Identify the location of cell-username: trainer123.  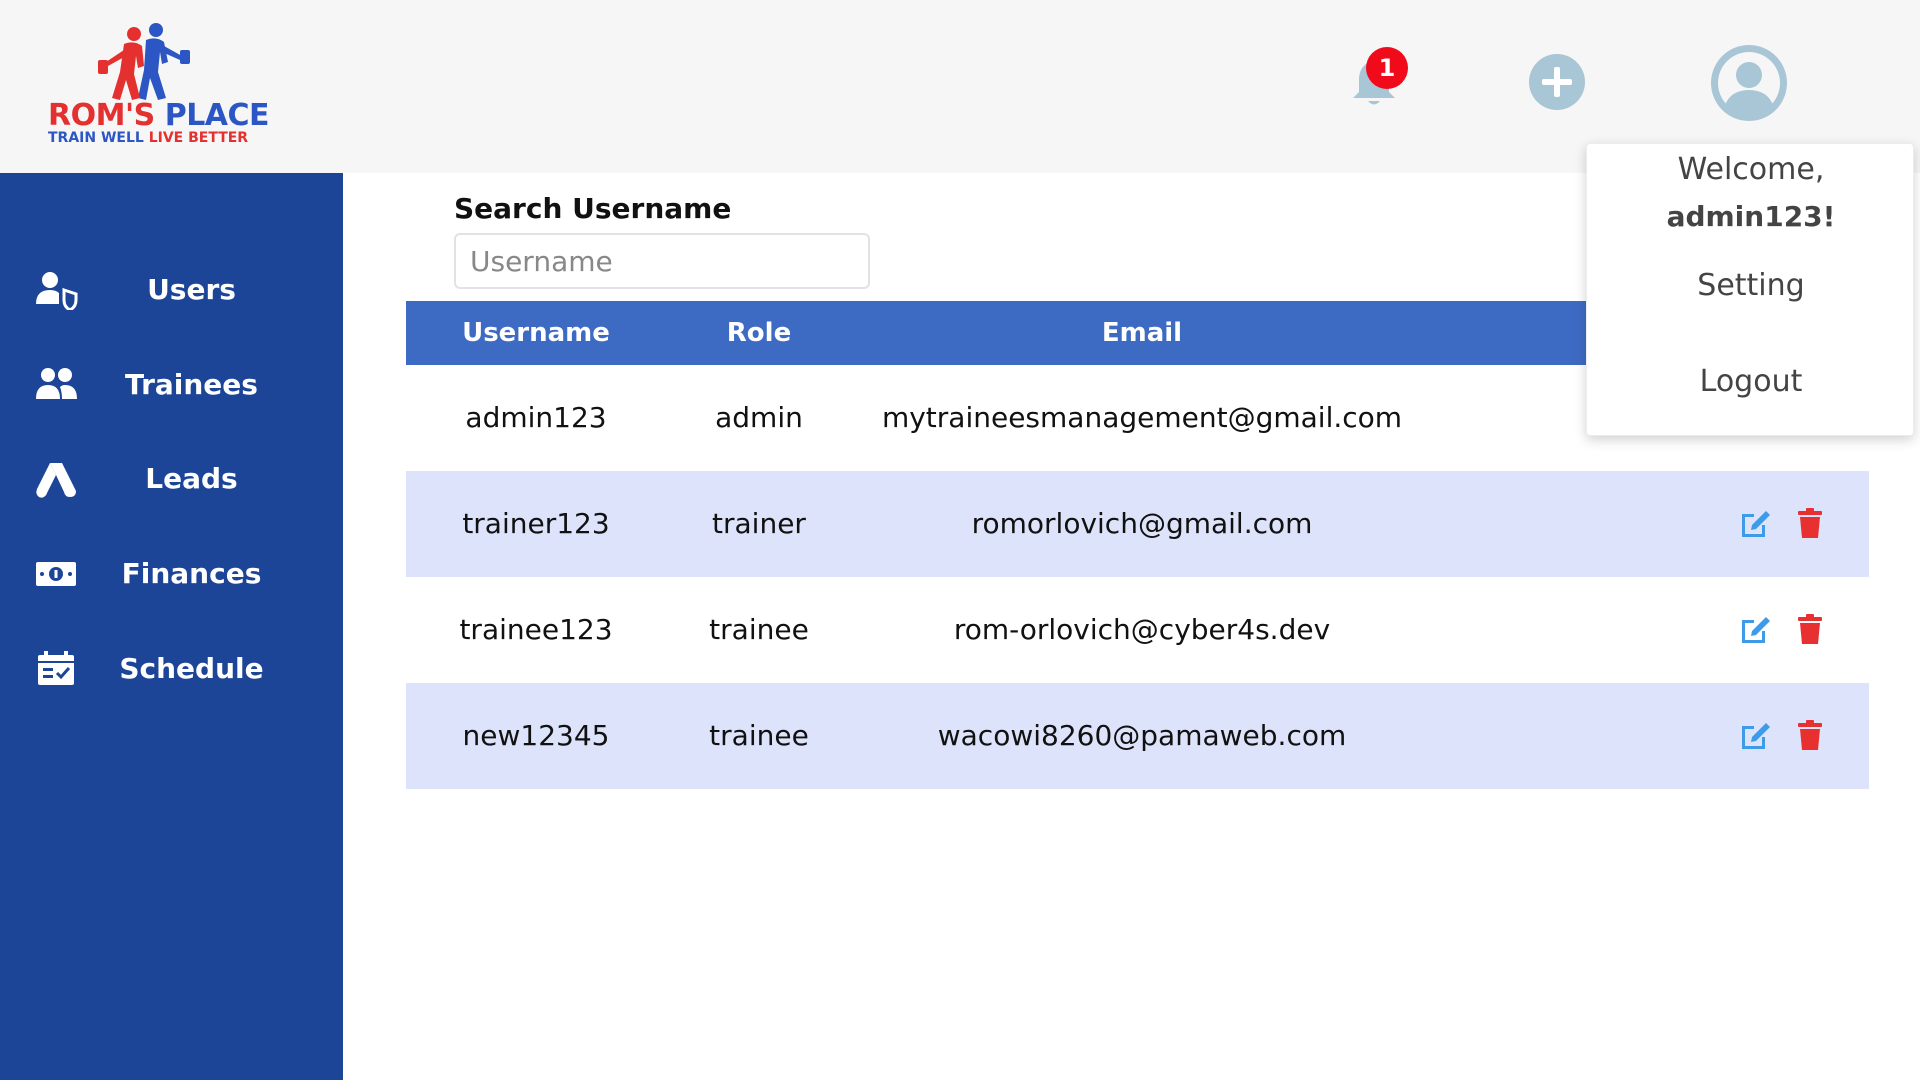
(536, 523).